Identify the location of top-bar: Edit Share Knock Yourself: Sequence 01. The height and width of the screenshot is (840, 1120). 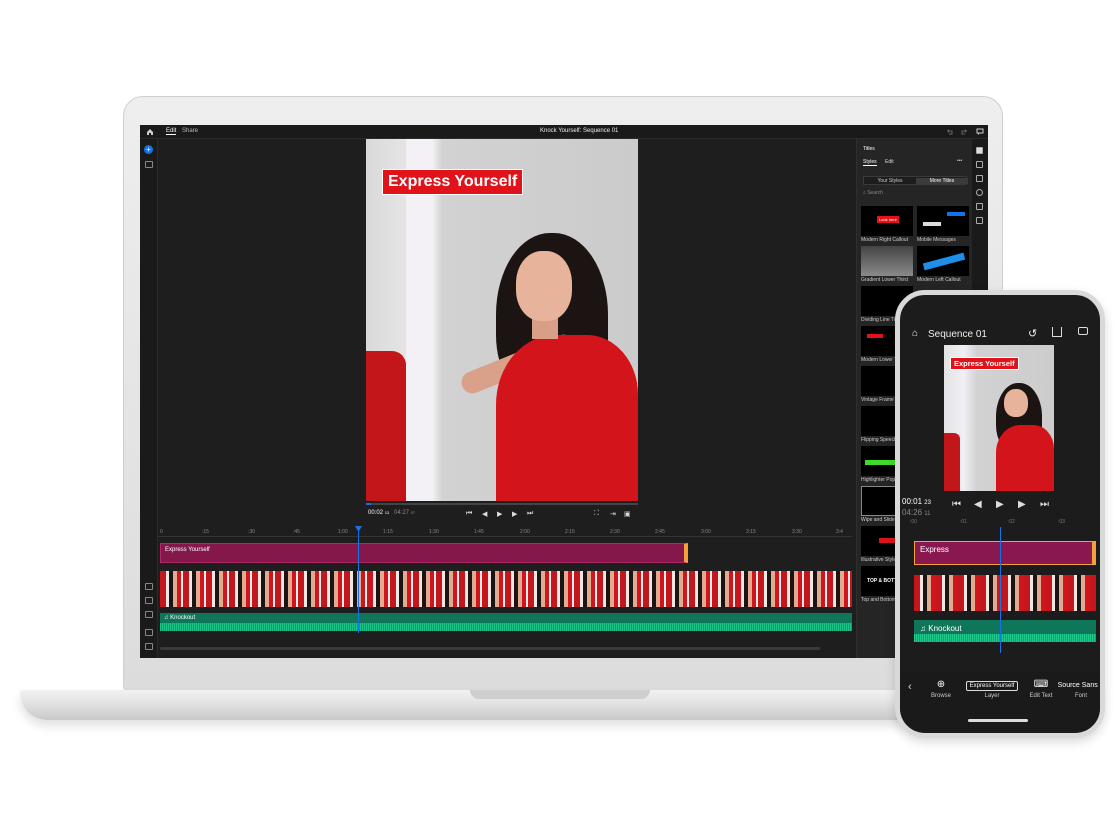
(564, 132).